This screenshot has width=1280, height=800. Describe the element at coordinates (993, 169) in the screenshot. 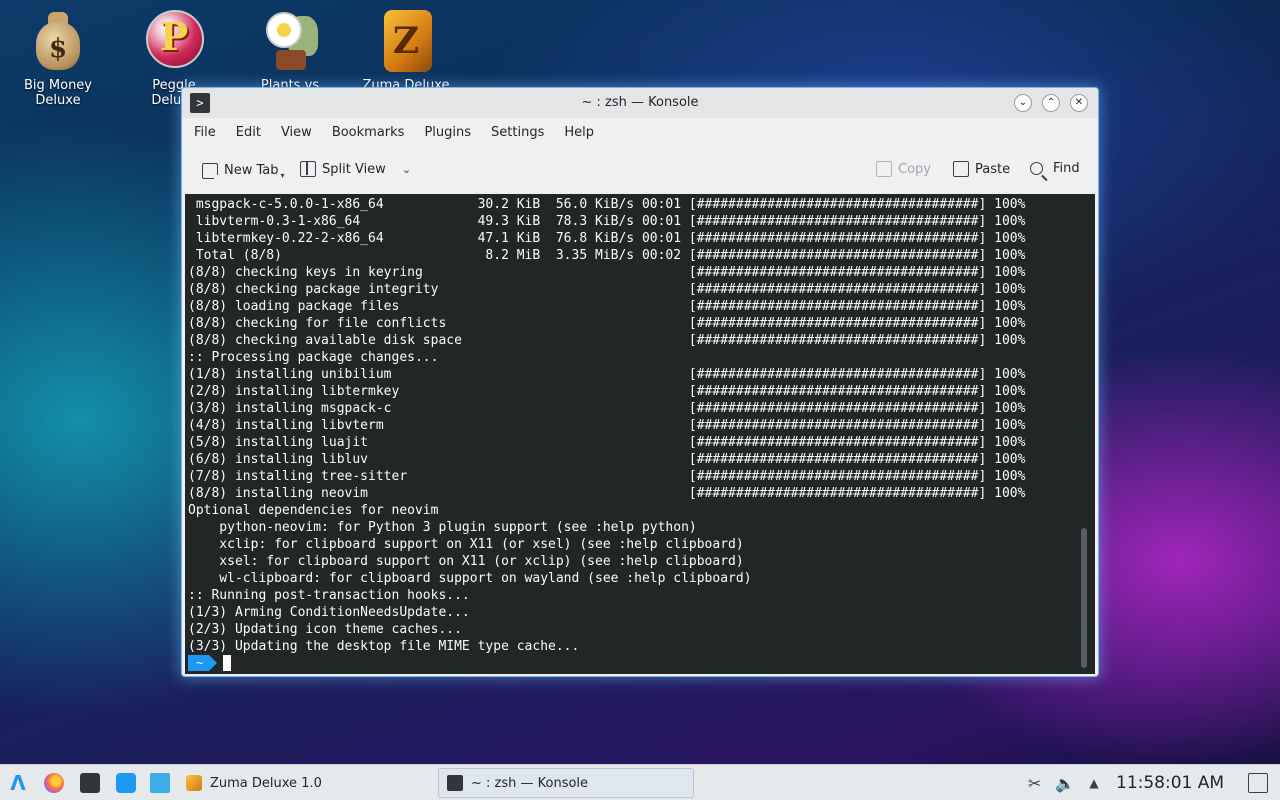

I see `paste-label: Paste` at that location.